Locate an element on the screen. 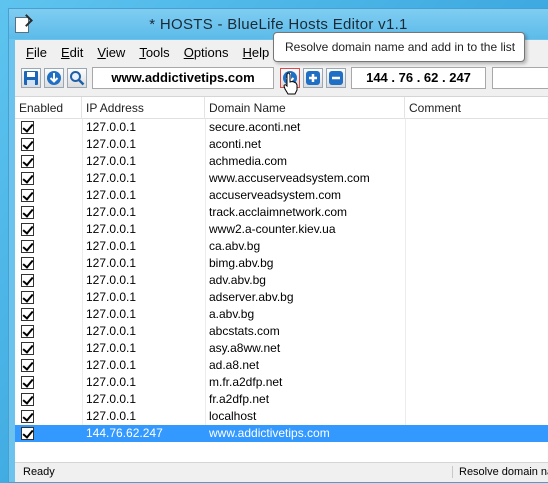 Image resolution: width=548 pixels, height=483 pixels. menu-view-accel: V is located at coordinates (101, 52).